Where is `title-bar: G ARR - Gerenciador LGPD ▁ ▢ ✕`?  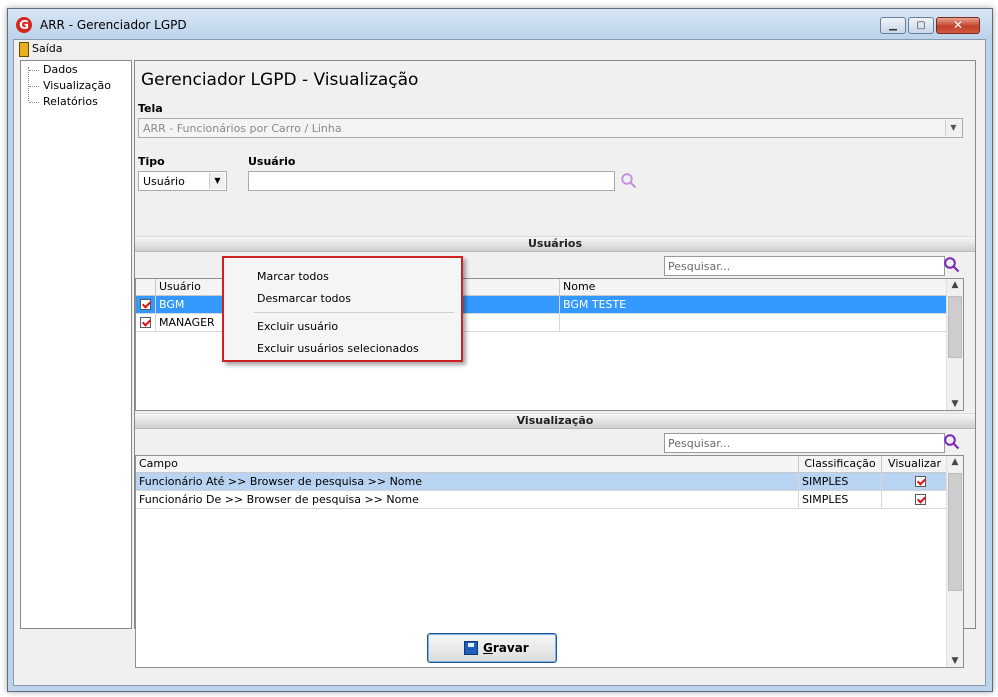
title-bar: G ARR - Gerenciador LGPD ▁ ▢ ✕ is located at coordinates (500, 24).